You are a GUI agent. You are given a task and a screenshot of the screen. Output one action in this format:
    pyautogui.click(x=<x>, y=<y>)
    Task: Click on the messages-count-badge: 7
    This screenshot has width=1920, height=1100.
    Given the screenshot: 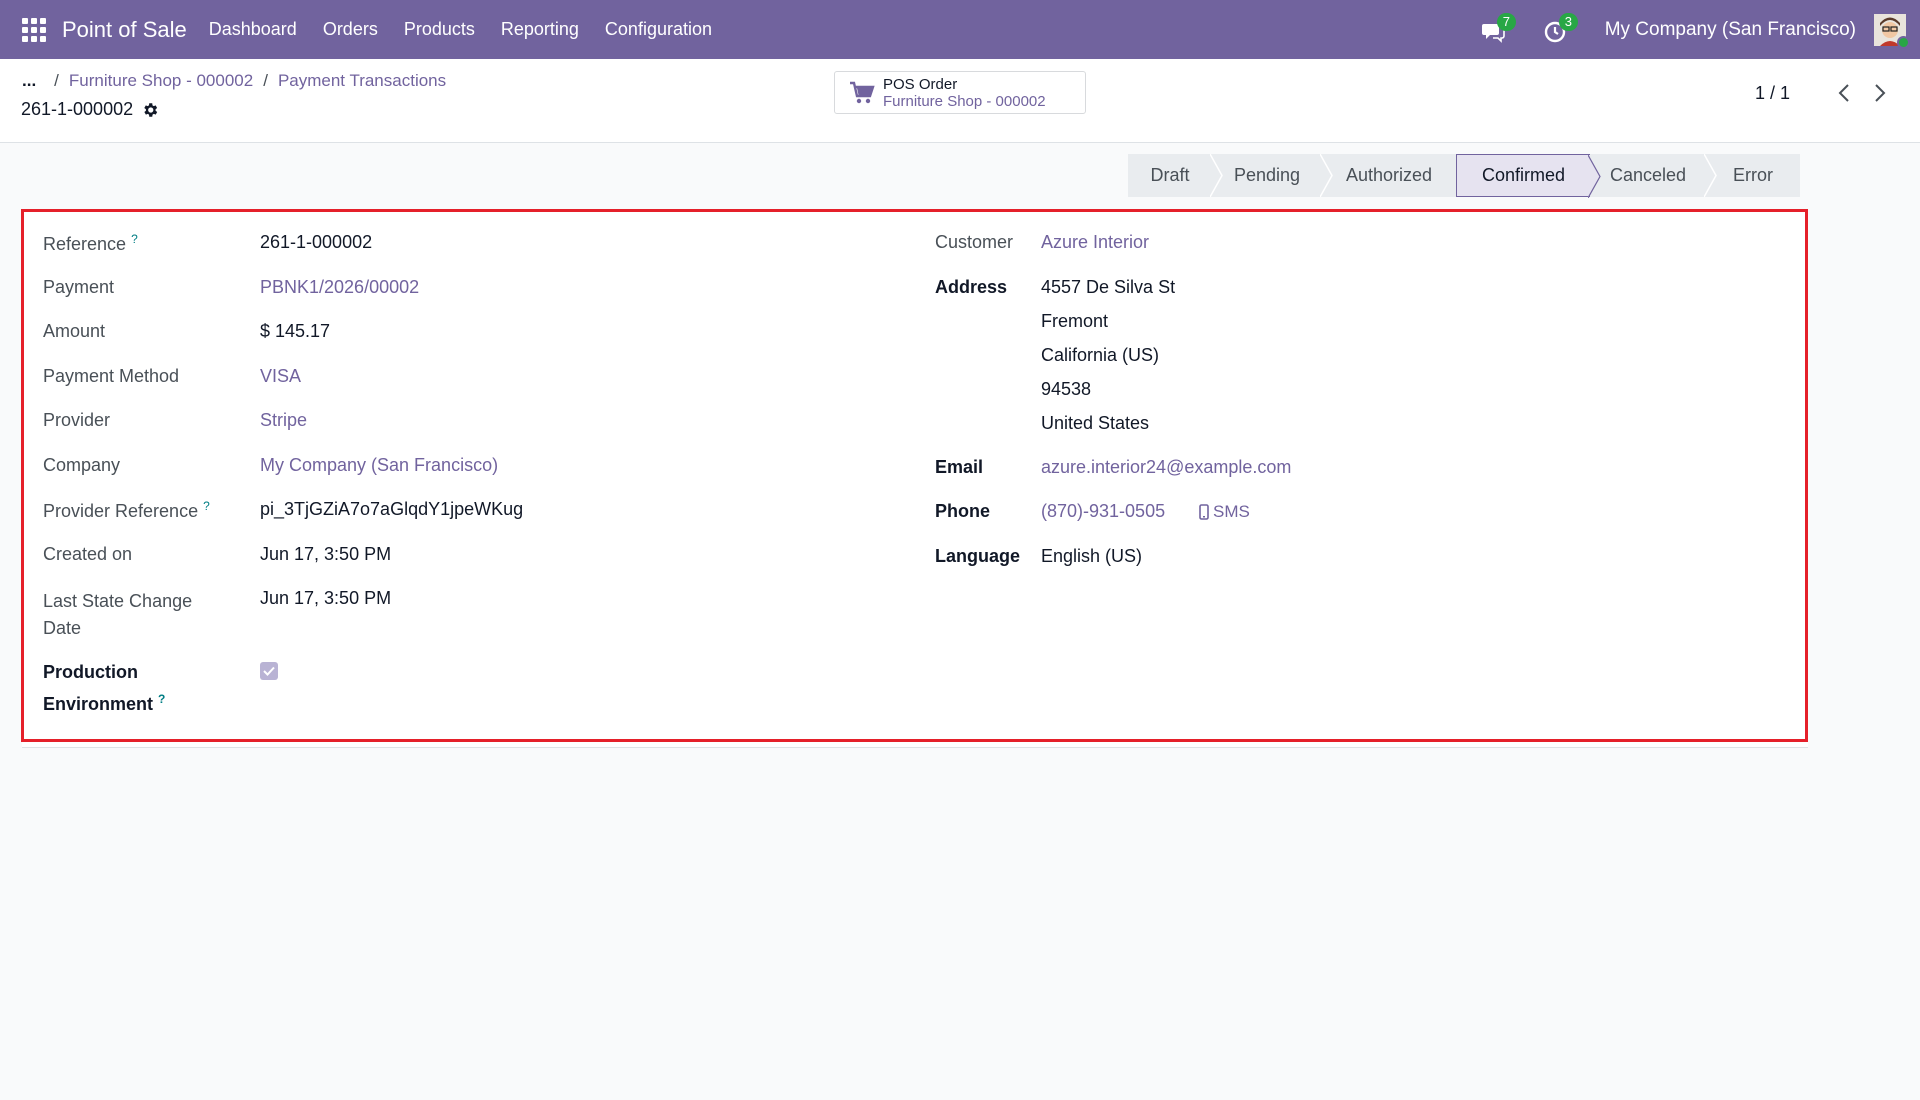 What is the action you would take?
    pyautogui.click(x=1506, y=21)
    